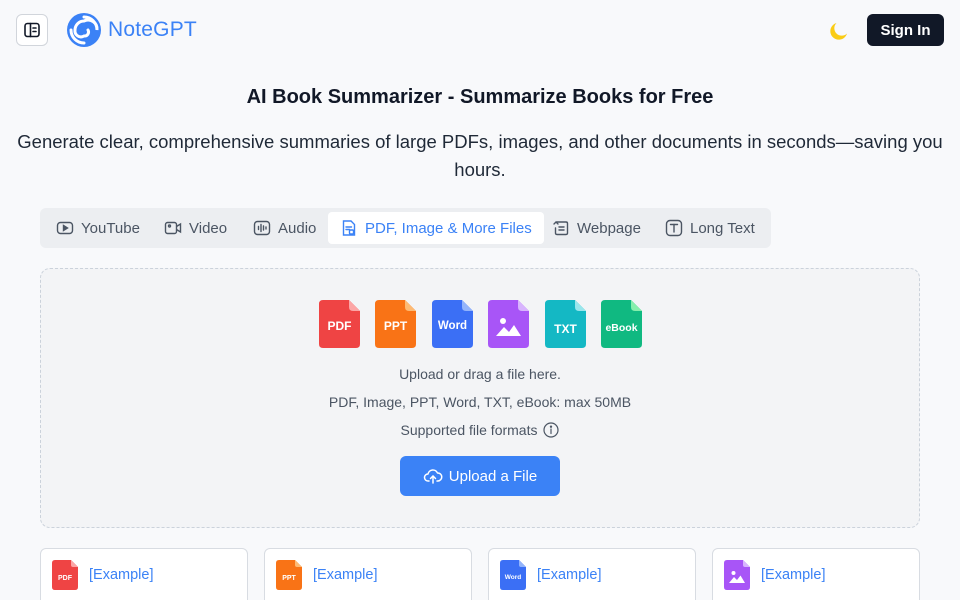 The image size is (960, 600). I want to click on sign-in-button: Sign In, so click(905, 30).